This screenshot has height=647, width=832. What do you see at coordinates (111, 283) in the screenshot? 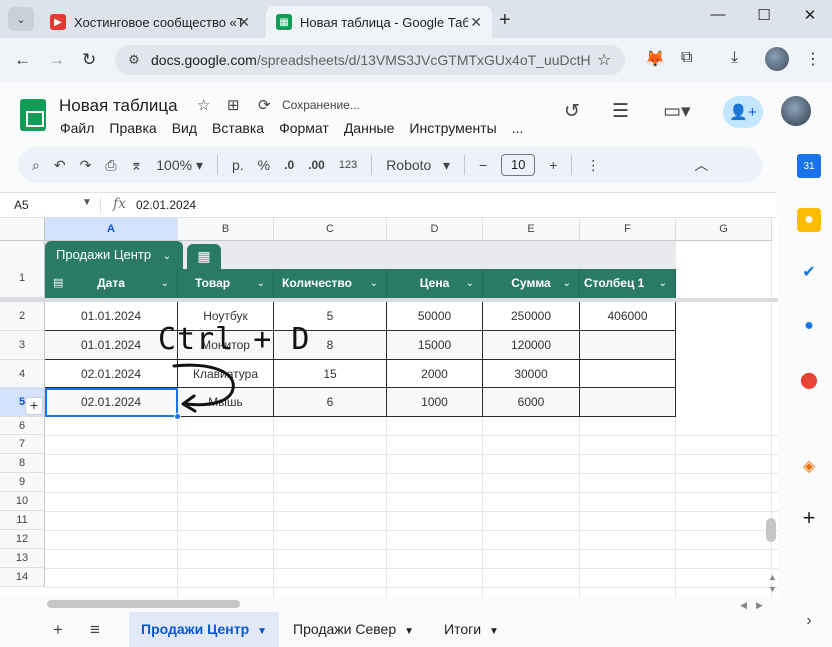
I see `table-header-date: ▤ Дата ⌄` at bounding box center [111, 283].